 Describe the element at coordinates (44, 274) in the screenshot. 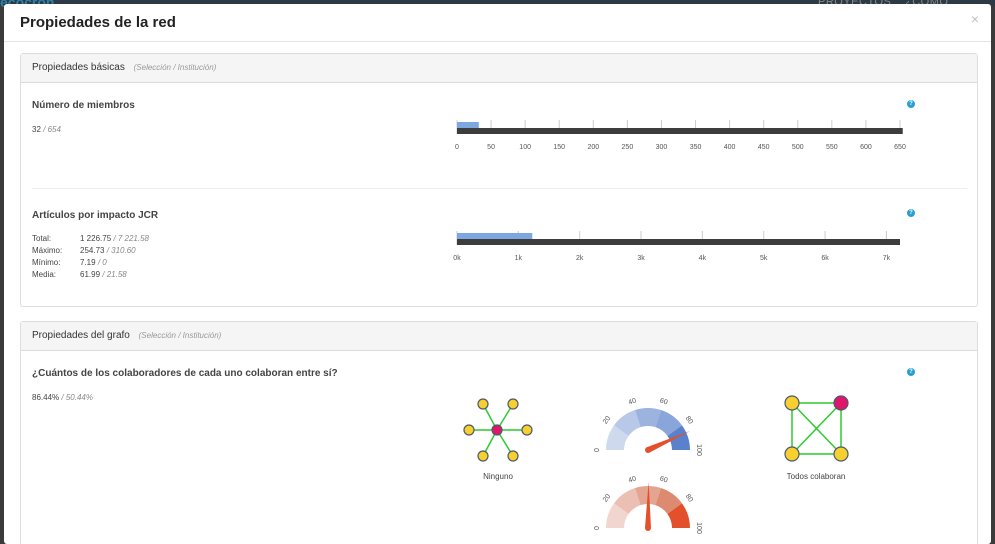

I see `stat-label: Media:` at that location.